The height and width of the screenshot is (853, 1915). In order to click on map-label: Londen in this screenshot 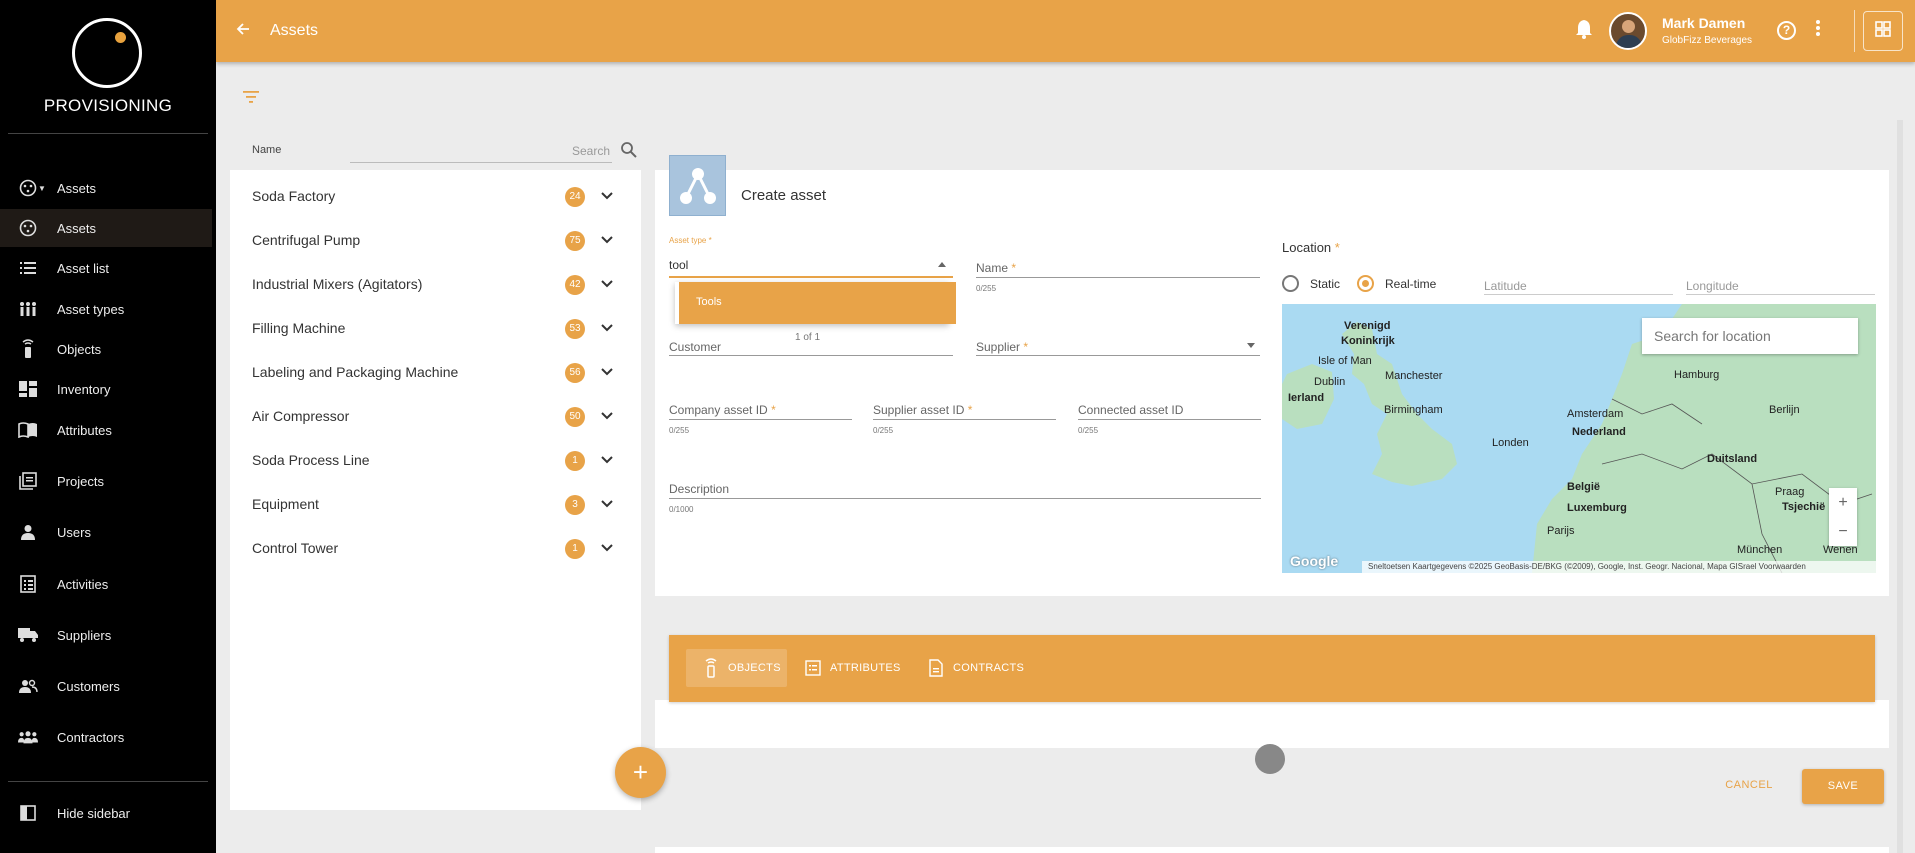, I will do `click(1510, 443)`.